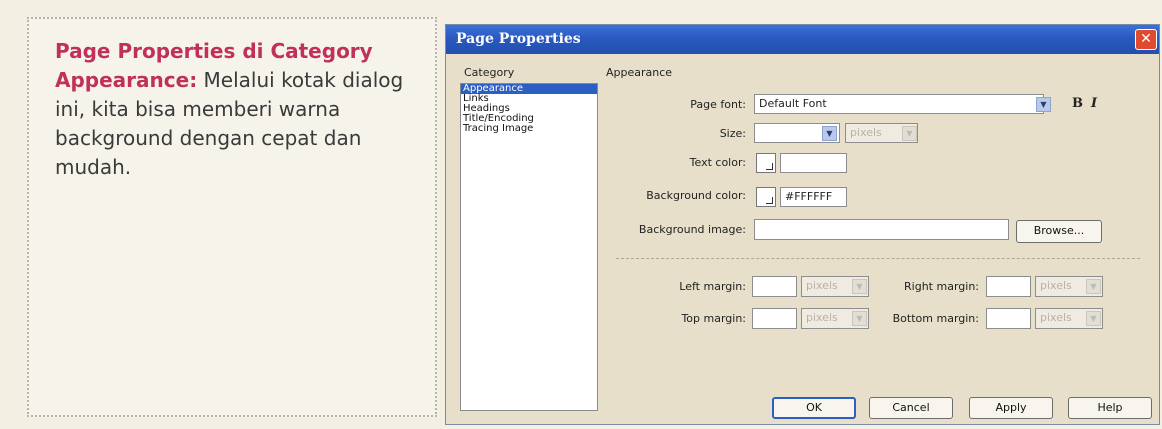  I want to click on background-image-input, so click(881, 229).